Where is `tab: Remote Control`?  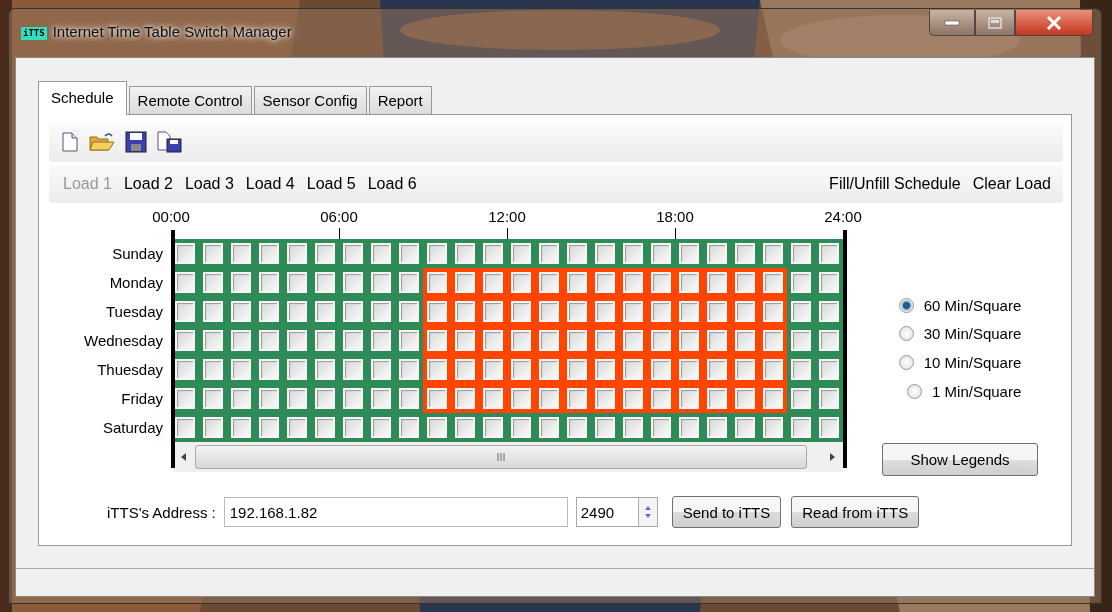 tab: Remote Control is located at coordinates (190, 100).